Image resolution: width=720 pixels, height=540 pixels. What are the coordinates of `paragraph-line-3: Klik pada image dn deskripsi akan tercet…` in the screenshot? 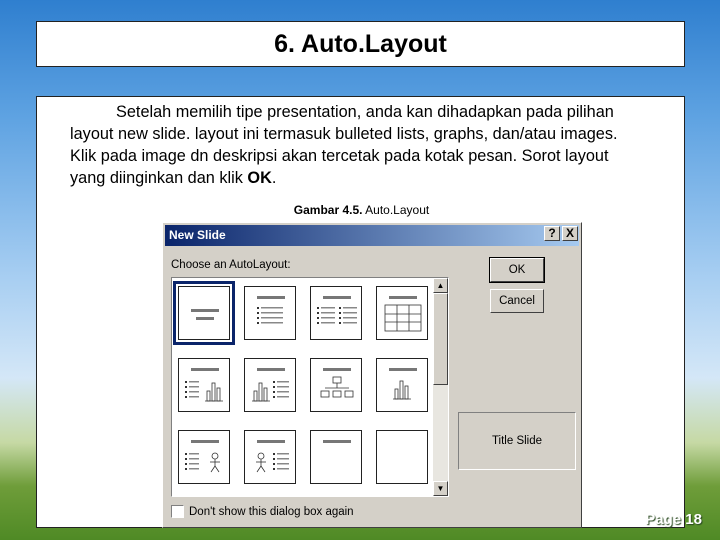 It's located at (339, 156).